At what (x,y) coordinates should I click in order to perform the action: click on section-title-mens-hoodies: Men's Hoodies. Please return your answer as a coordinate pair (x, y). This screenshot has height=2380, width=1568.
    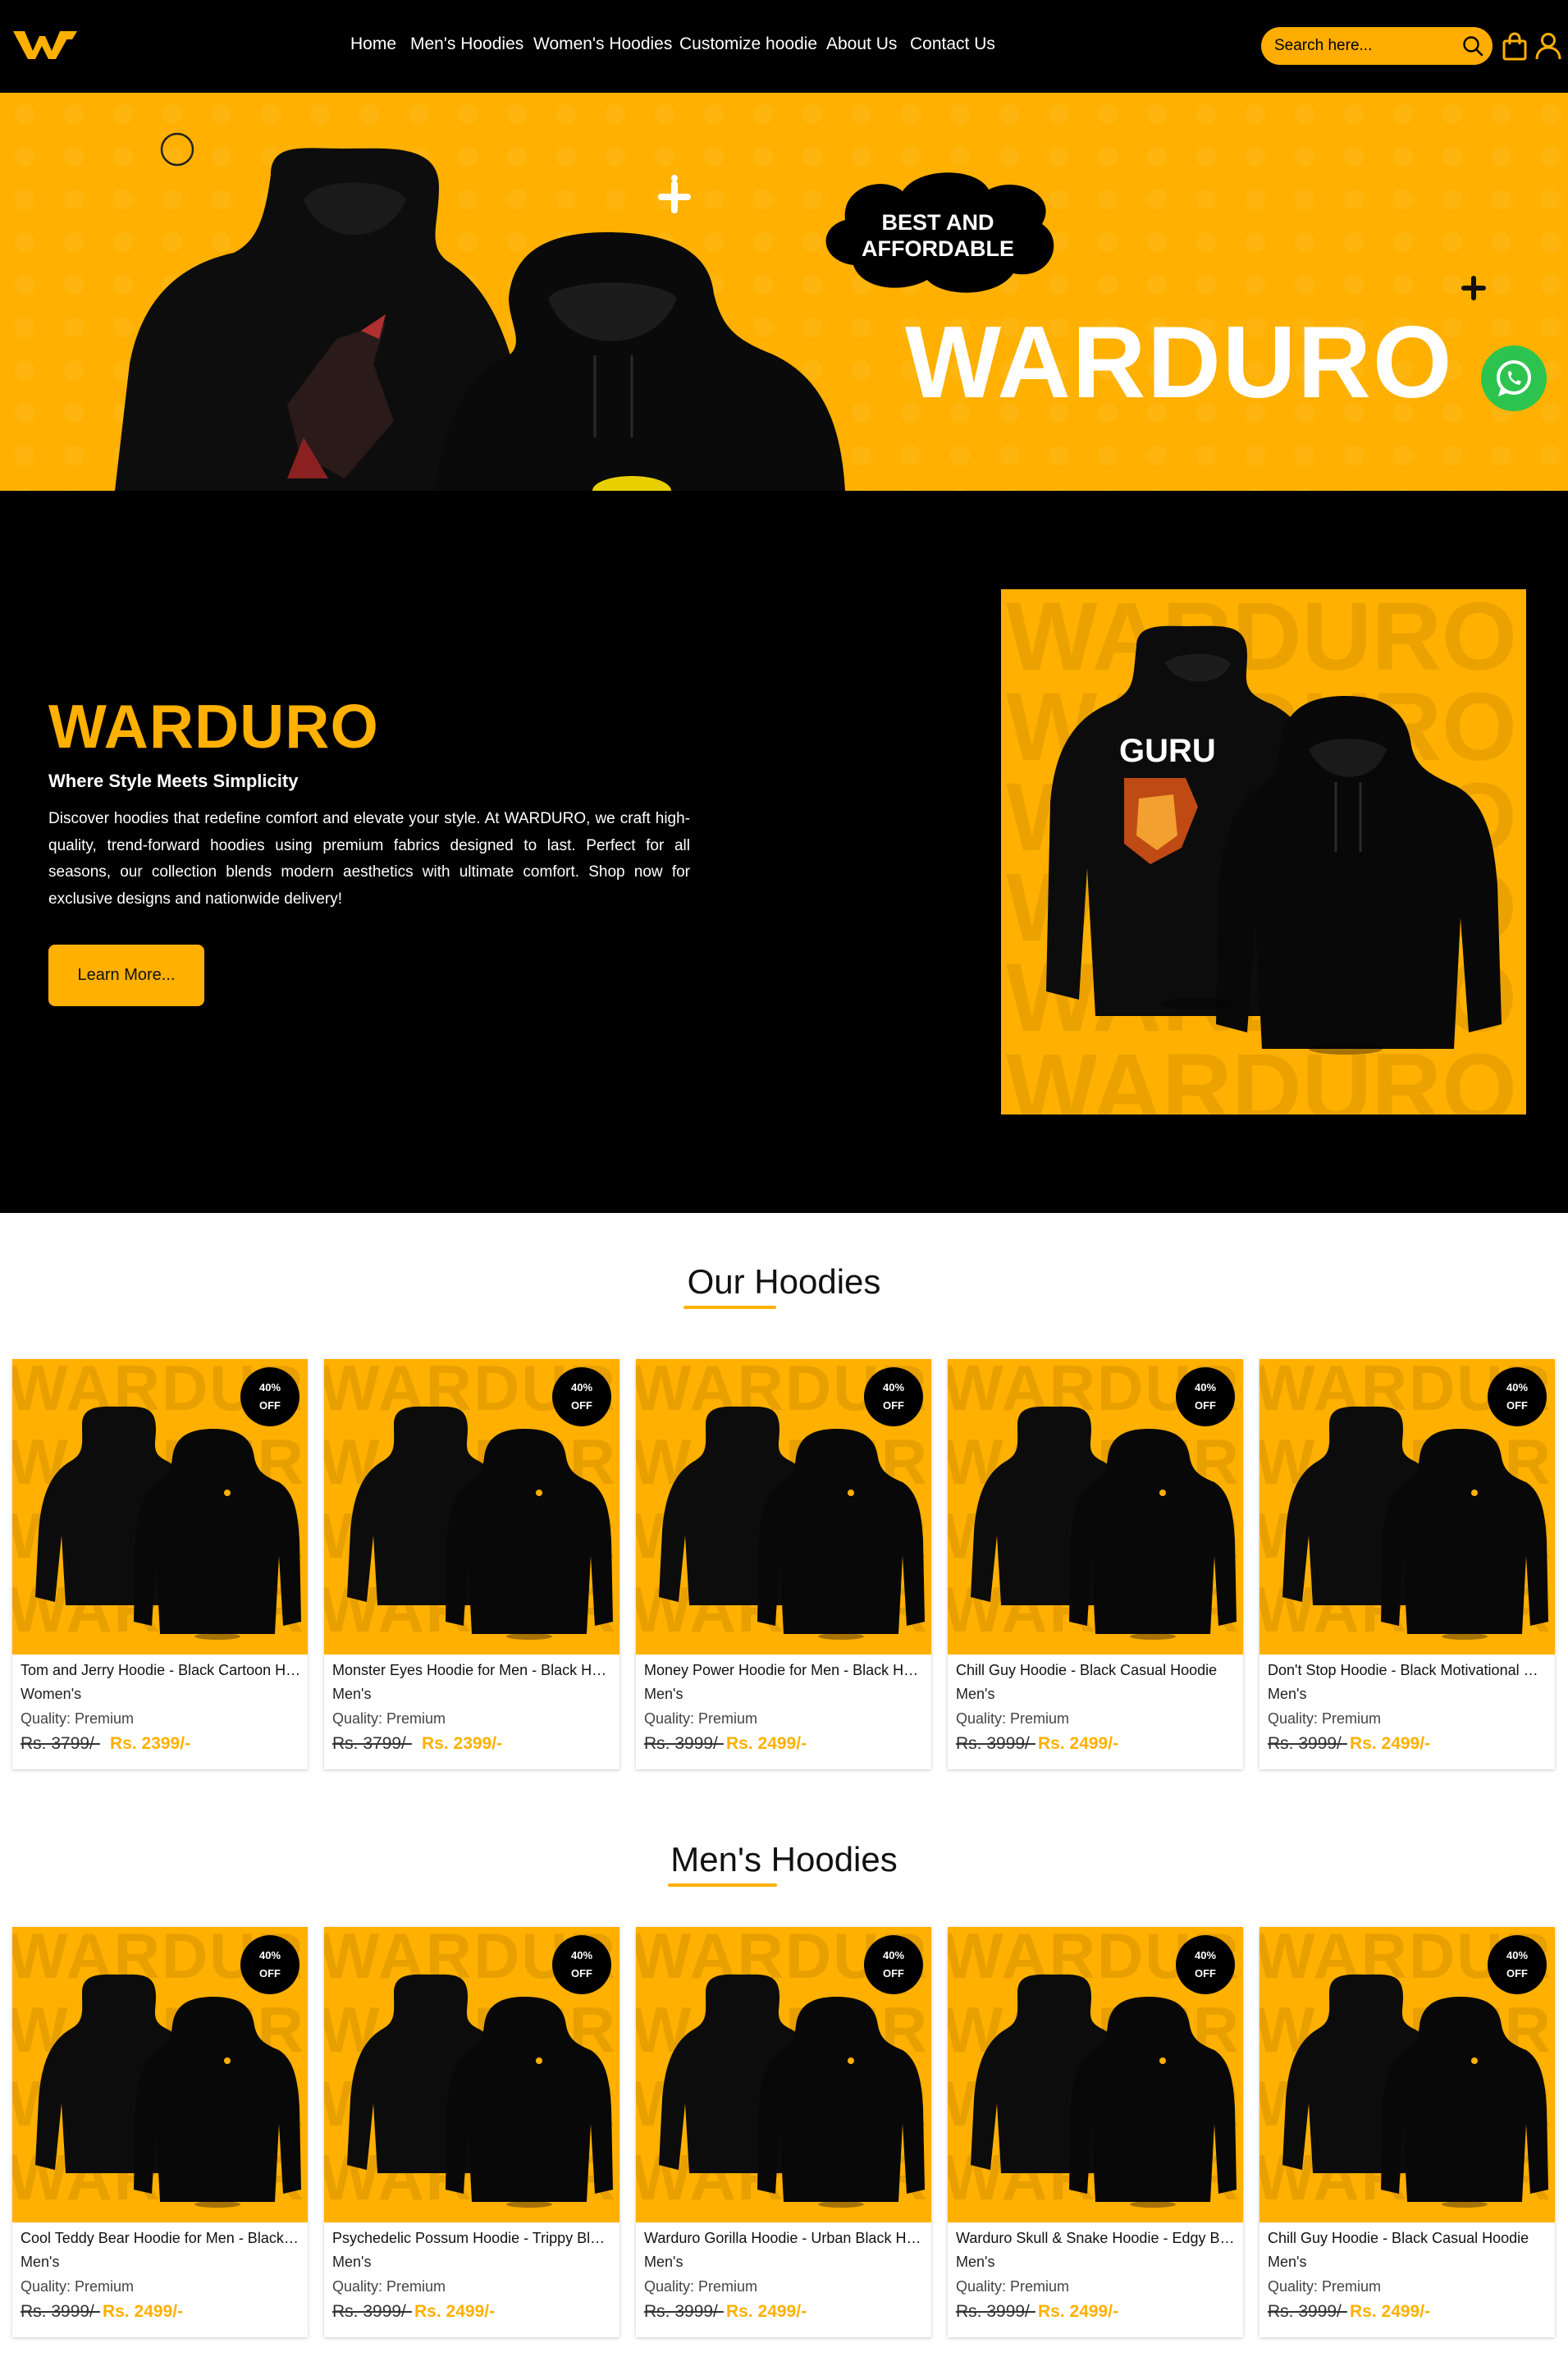
    Looking at the image, I should click on (784, 1859).